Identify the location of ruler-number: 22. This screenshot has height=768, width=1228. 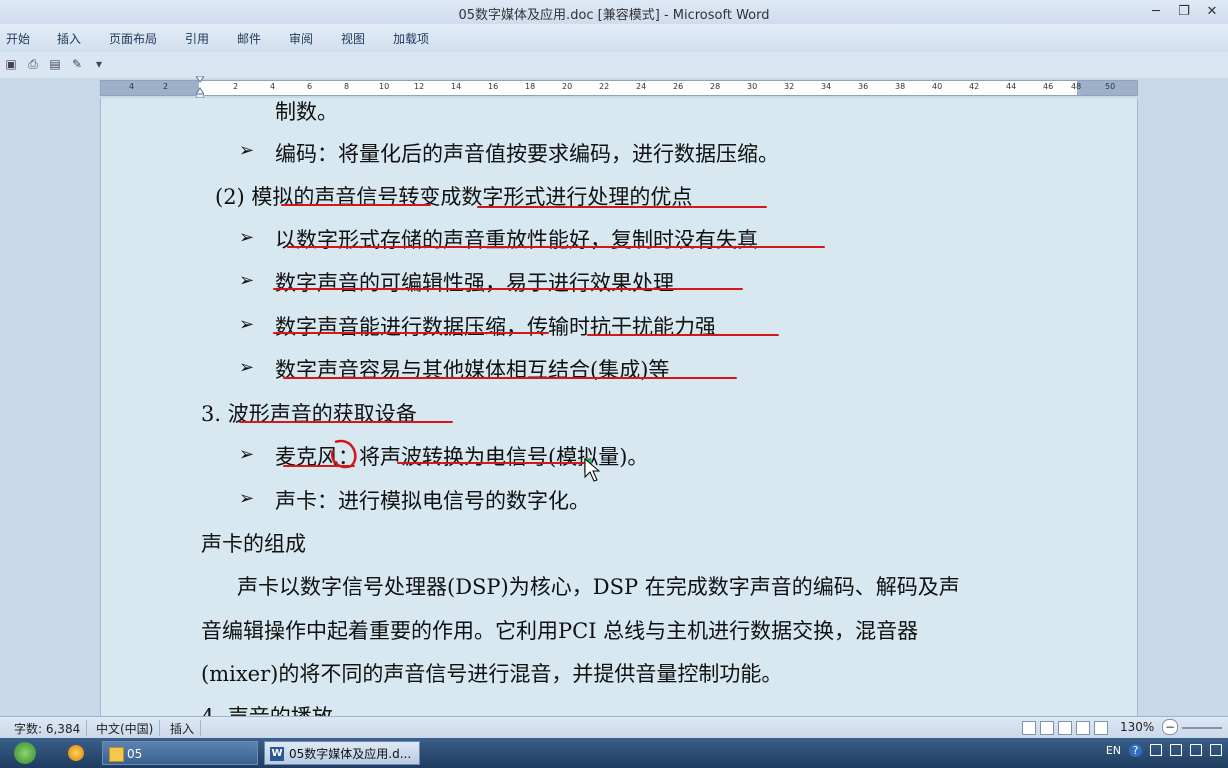
(604, 86).